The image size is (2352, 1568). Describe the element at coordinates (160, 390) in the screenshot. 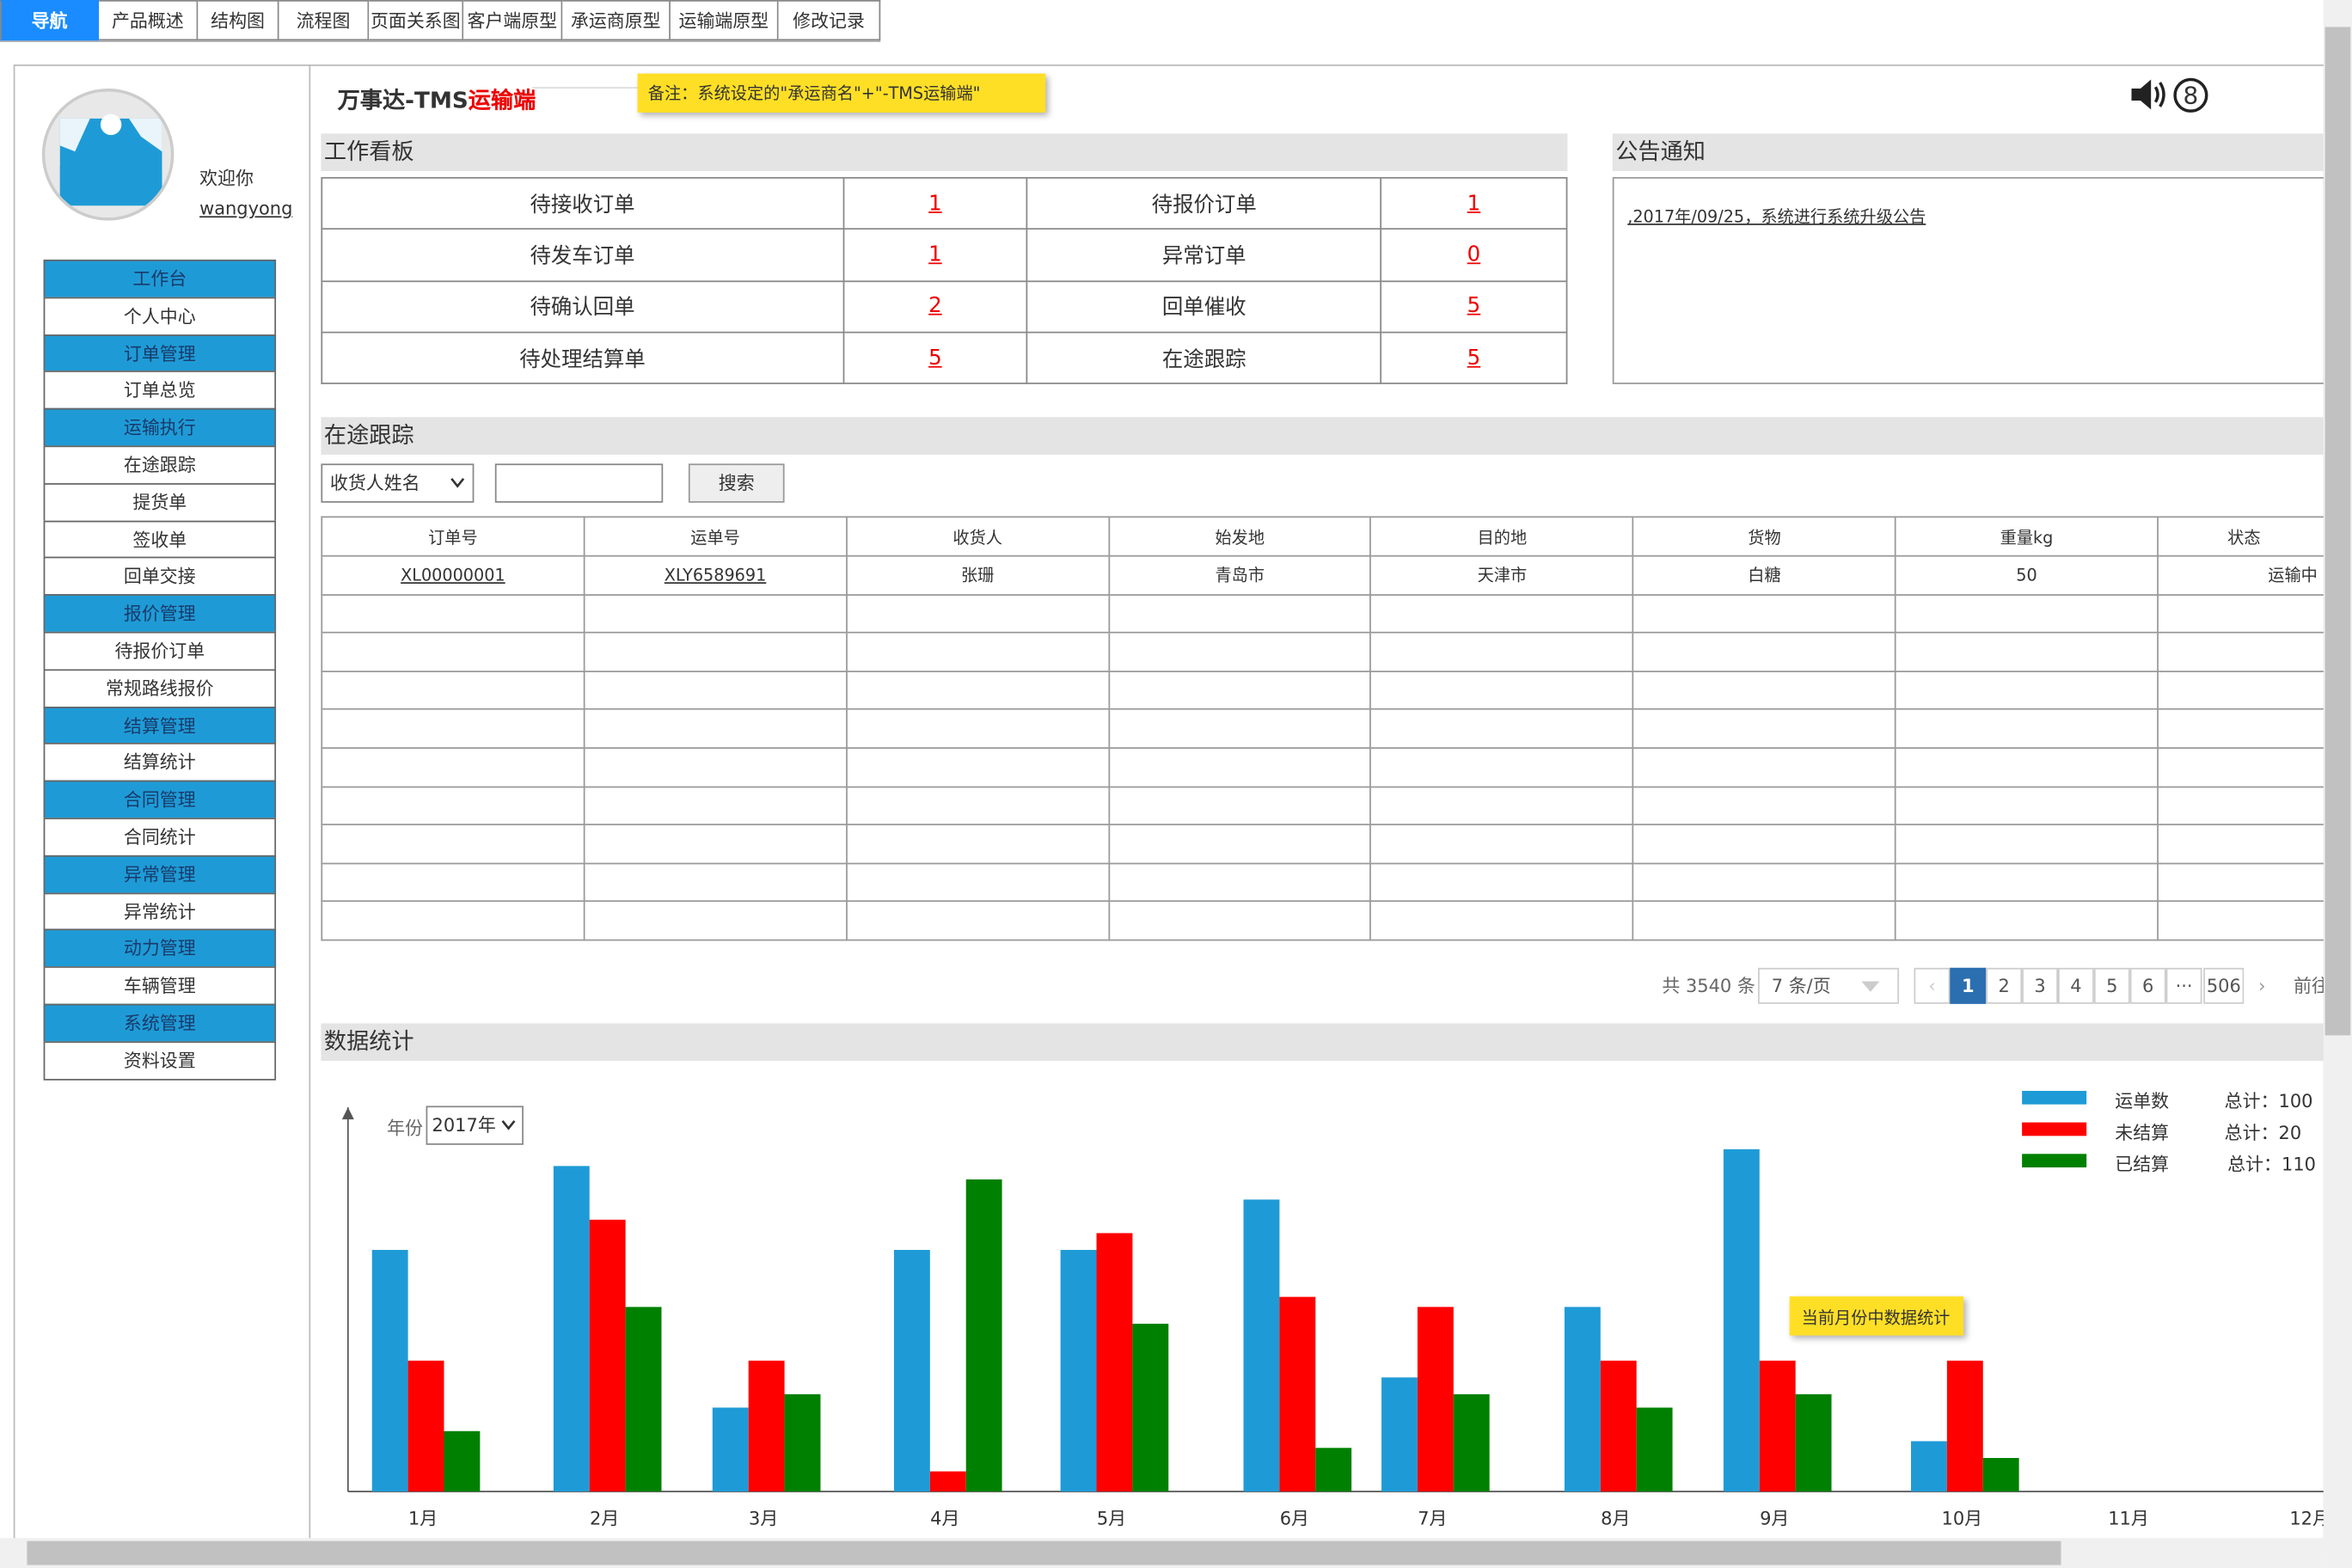

I see `menu-item-3: 订单总览` at that location.